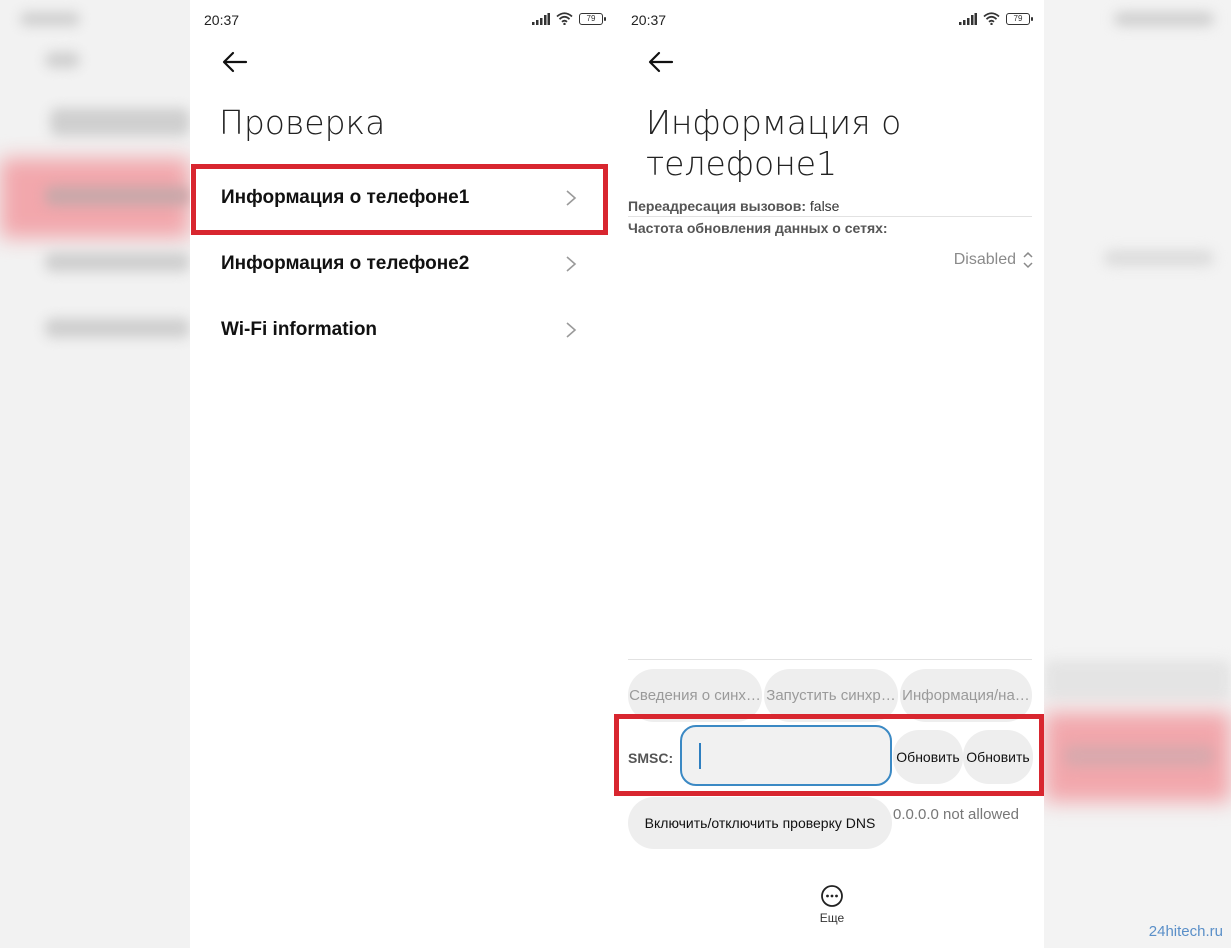 The image size is (1231, 948). I want to click on more-dots-icon, so click(832, 896).